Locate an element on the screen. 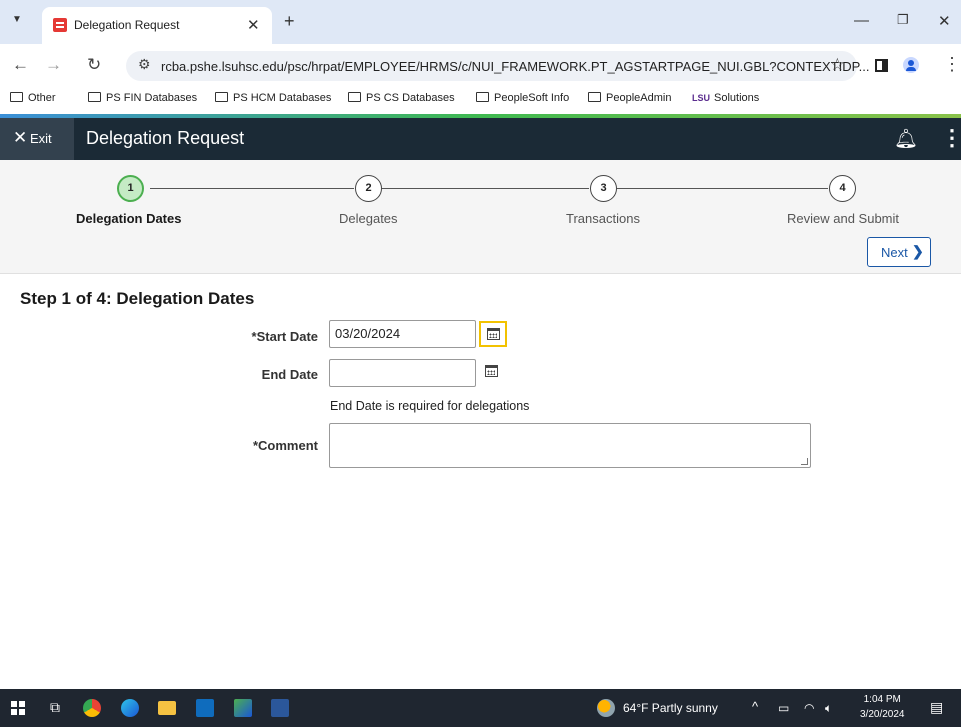 The width and height of the screenshot is (961, 727). end-date-calendar-icon is located at coordinates (493, 373).